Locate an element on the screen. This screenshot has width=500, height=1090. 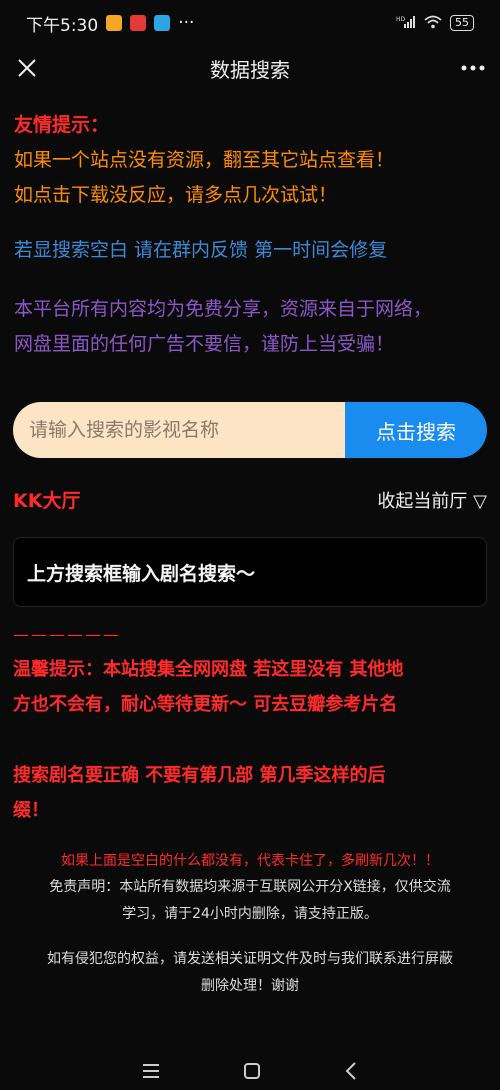
infringement-line: 删除处理！谢谢 is located at coordinates (250, 986).